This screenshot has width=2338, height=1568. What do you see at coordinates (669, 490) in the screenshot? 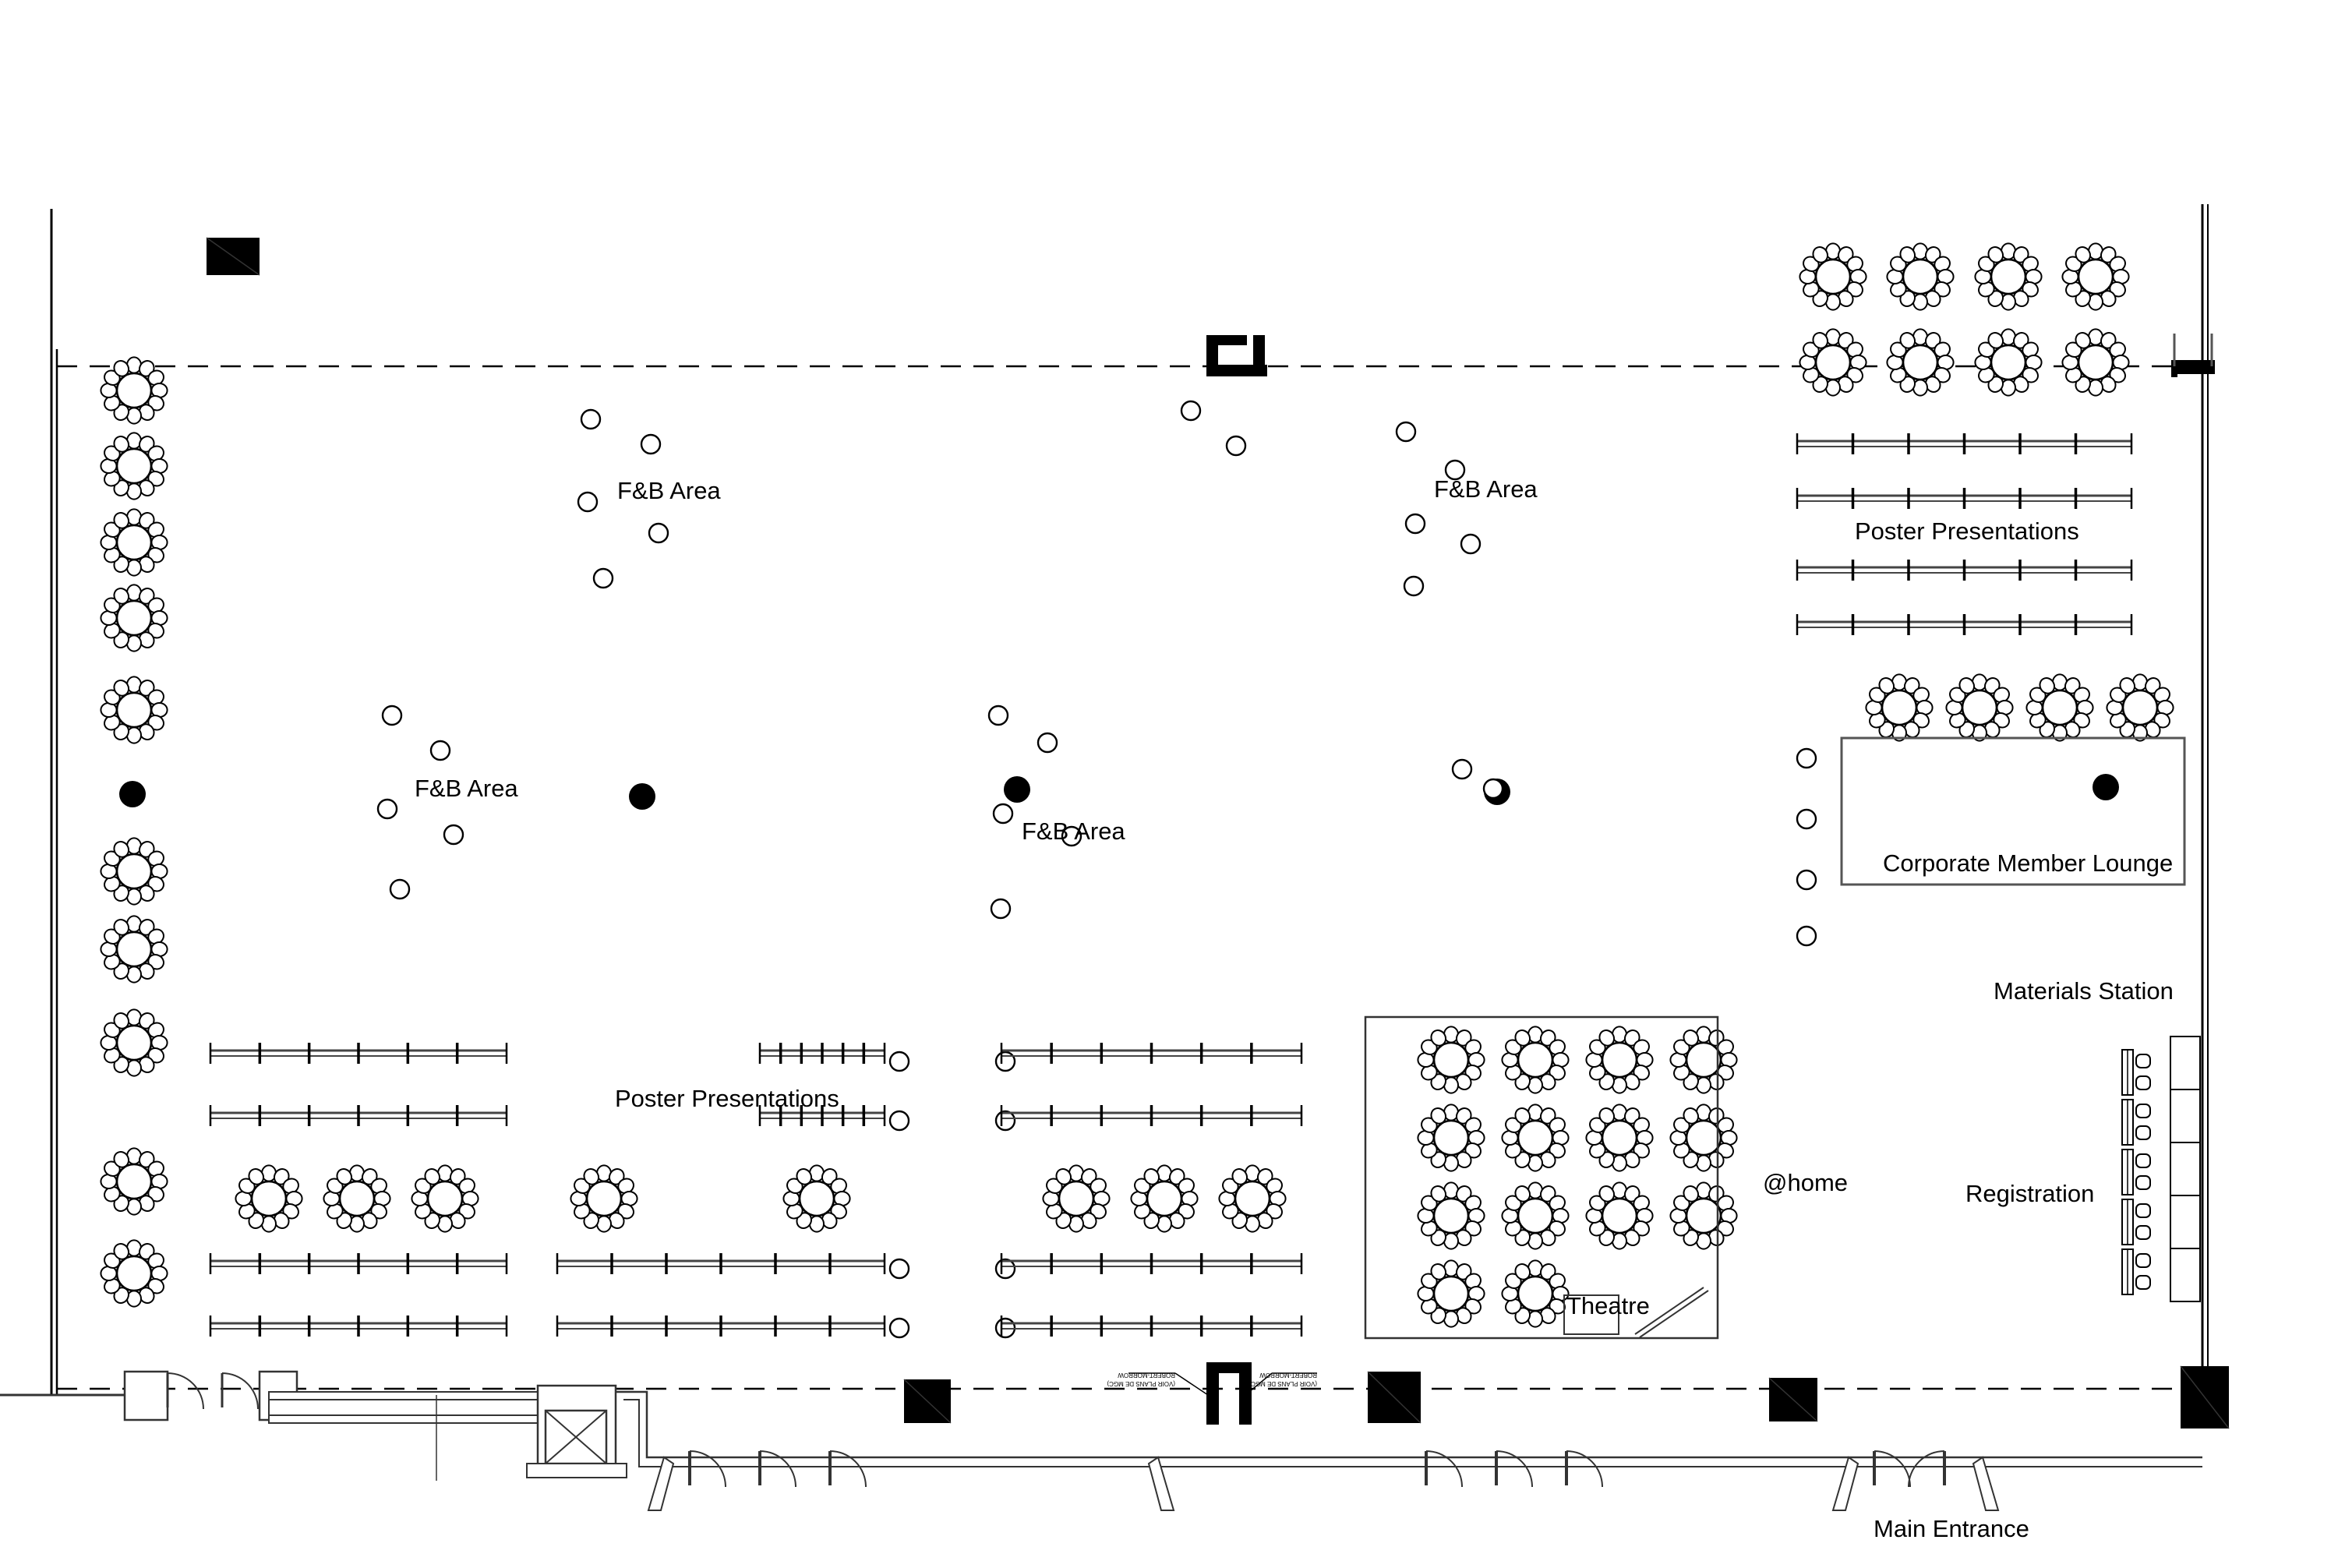
I see `label-fb-area-1: F&B Area` at bounding box center [669, 490].